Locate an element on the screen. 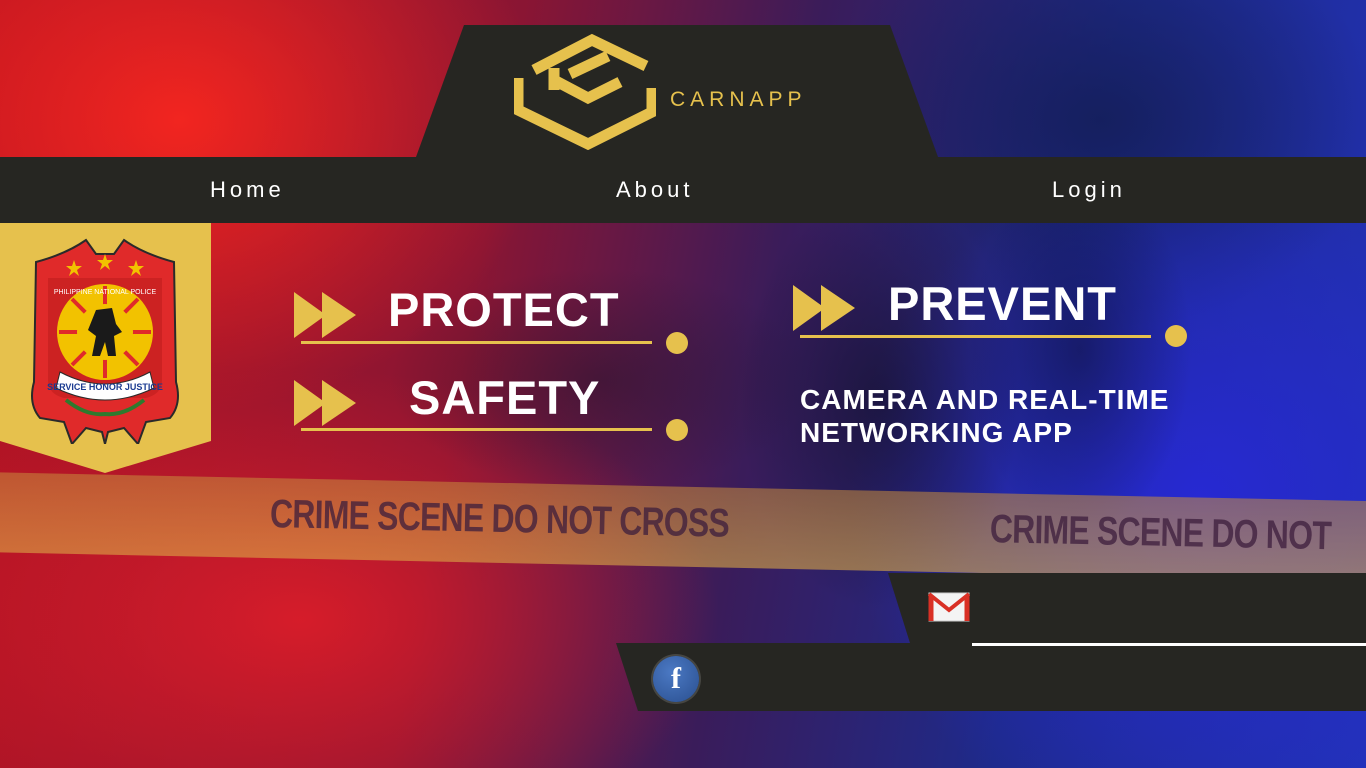  facebook-icon: f is located at coordinates (676, 679).